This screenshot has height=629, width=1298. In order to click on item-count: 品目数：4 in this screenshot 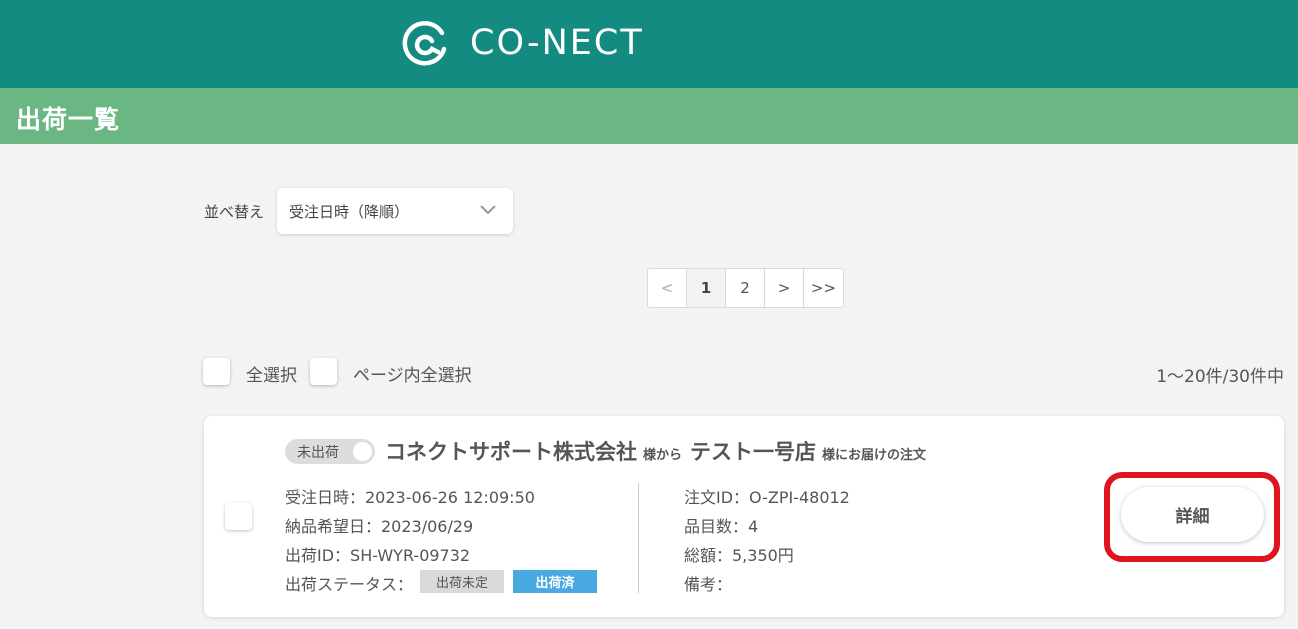, I will do `click(721, 526)`.